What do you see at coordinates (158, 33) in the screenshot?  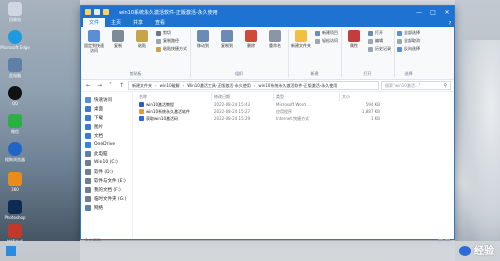 I see `scissors-icon` at bounding box center [158, 33].